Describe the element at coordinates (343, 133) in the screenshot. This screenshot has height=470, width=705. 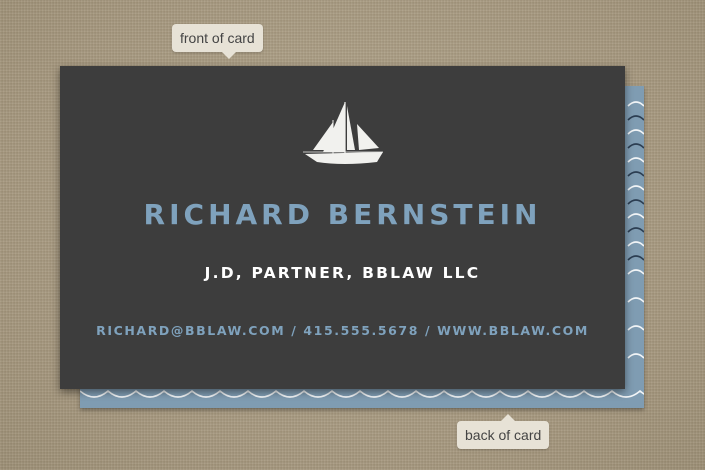
I see `sailboat-icon` at that location.